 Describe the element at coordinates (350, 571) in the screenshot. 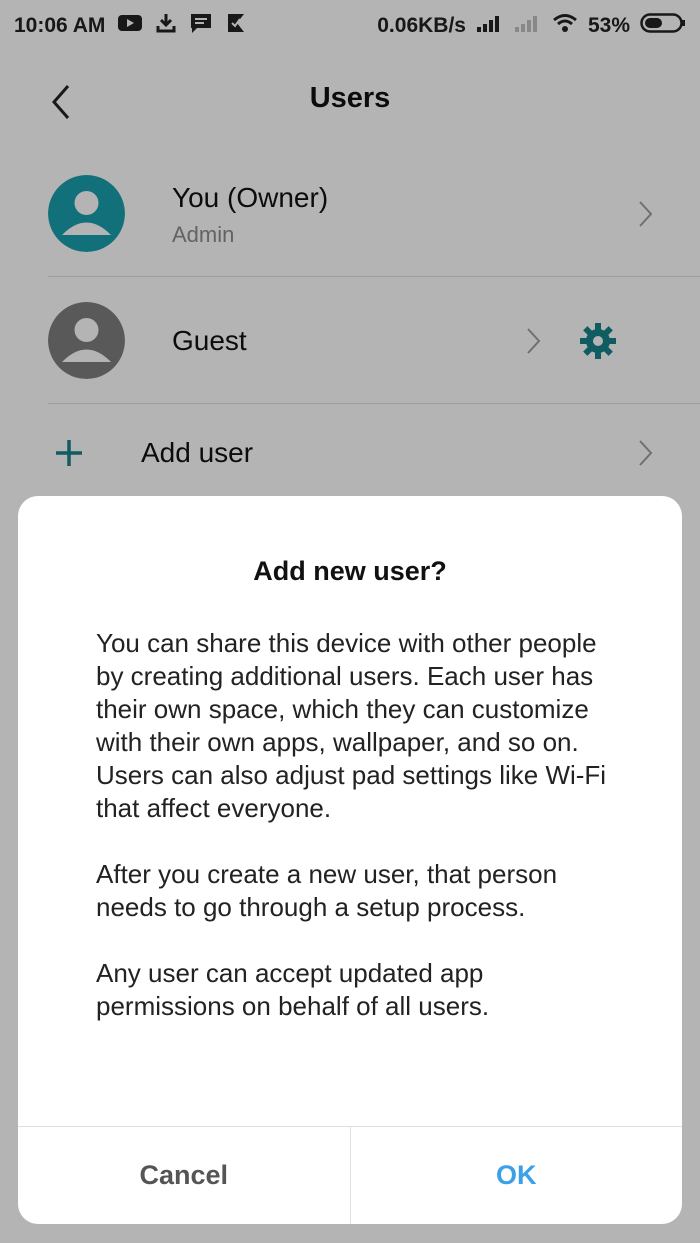

I see `dialog-title: Add new user?` at that location.